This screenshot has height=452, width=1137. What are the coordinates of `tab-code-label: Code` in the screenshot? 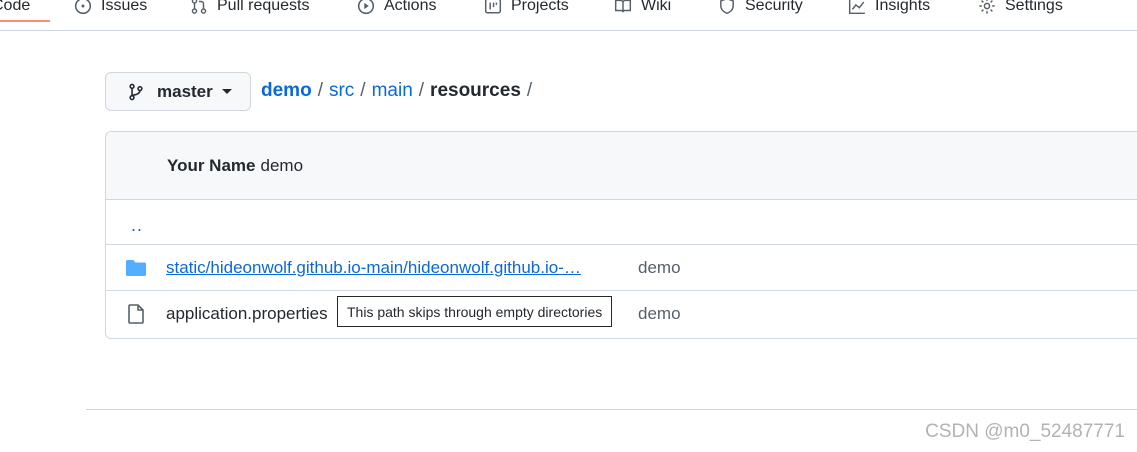 It's located at (15, 7).